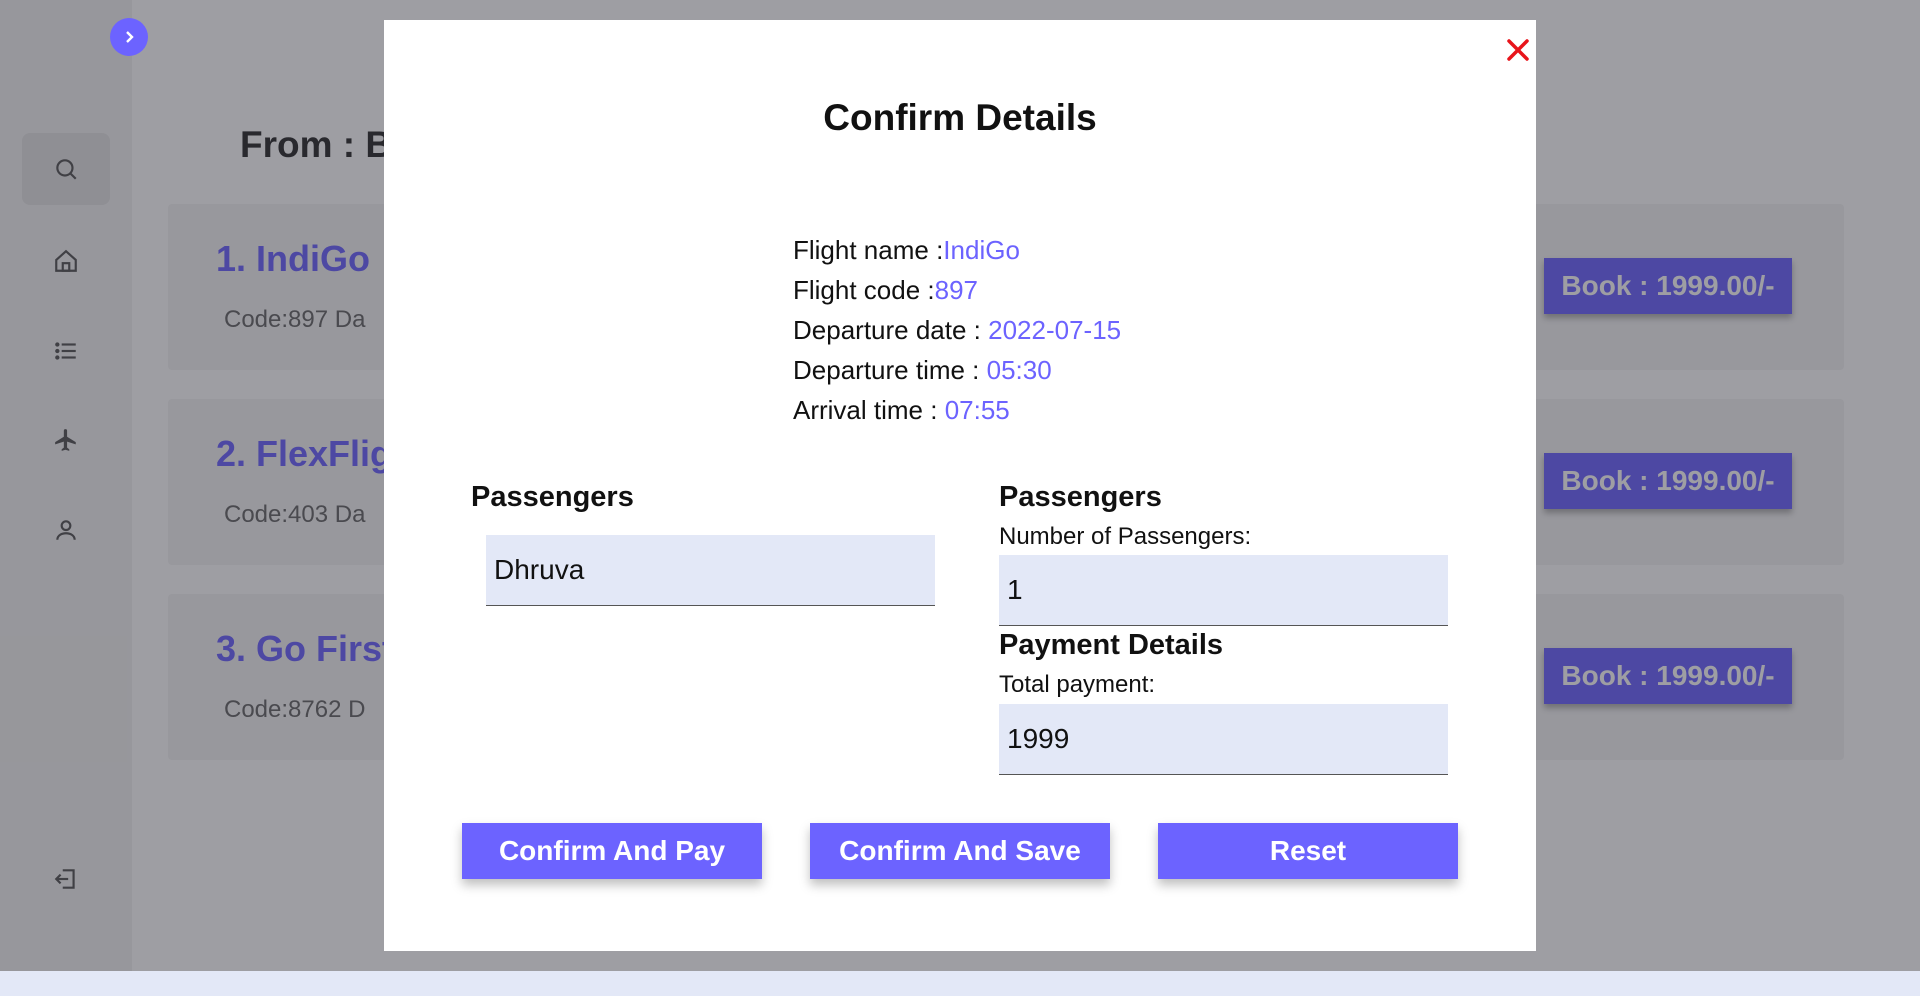 The height and width of the screenshot is (996, 1920). What do you see at coordinates (981, 250) in the screenshot?
I see `flight-name-value: IndiGo` at bounding box center [981, 250].